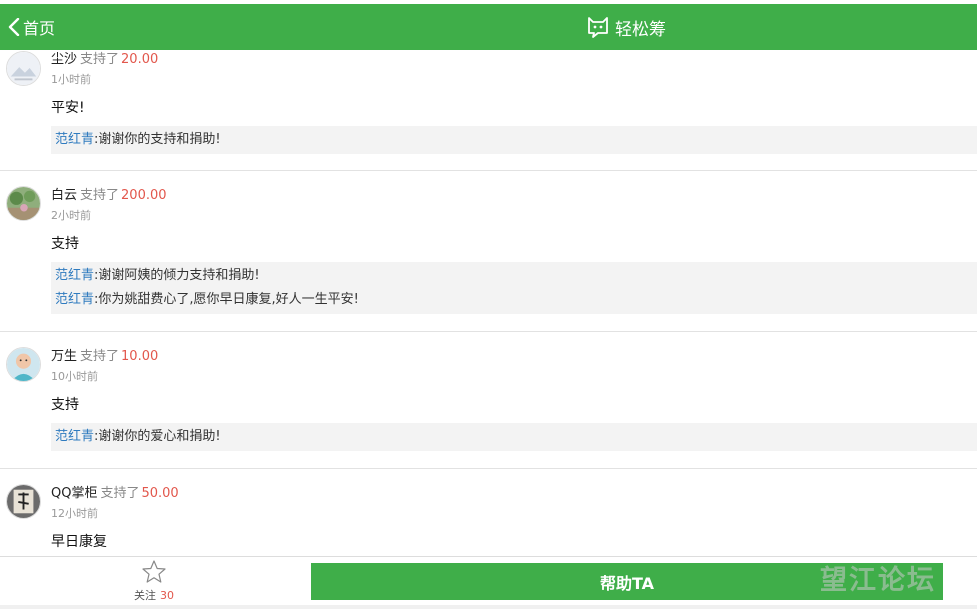 The width and height of the screenshot is (977, 609). What do you see at coordinates (64, 356) in the screenshot?
I see `supporter-name: 万生` at bounding box center [64, 356].